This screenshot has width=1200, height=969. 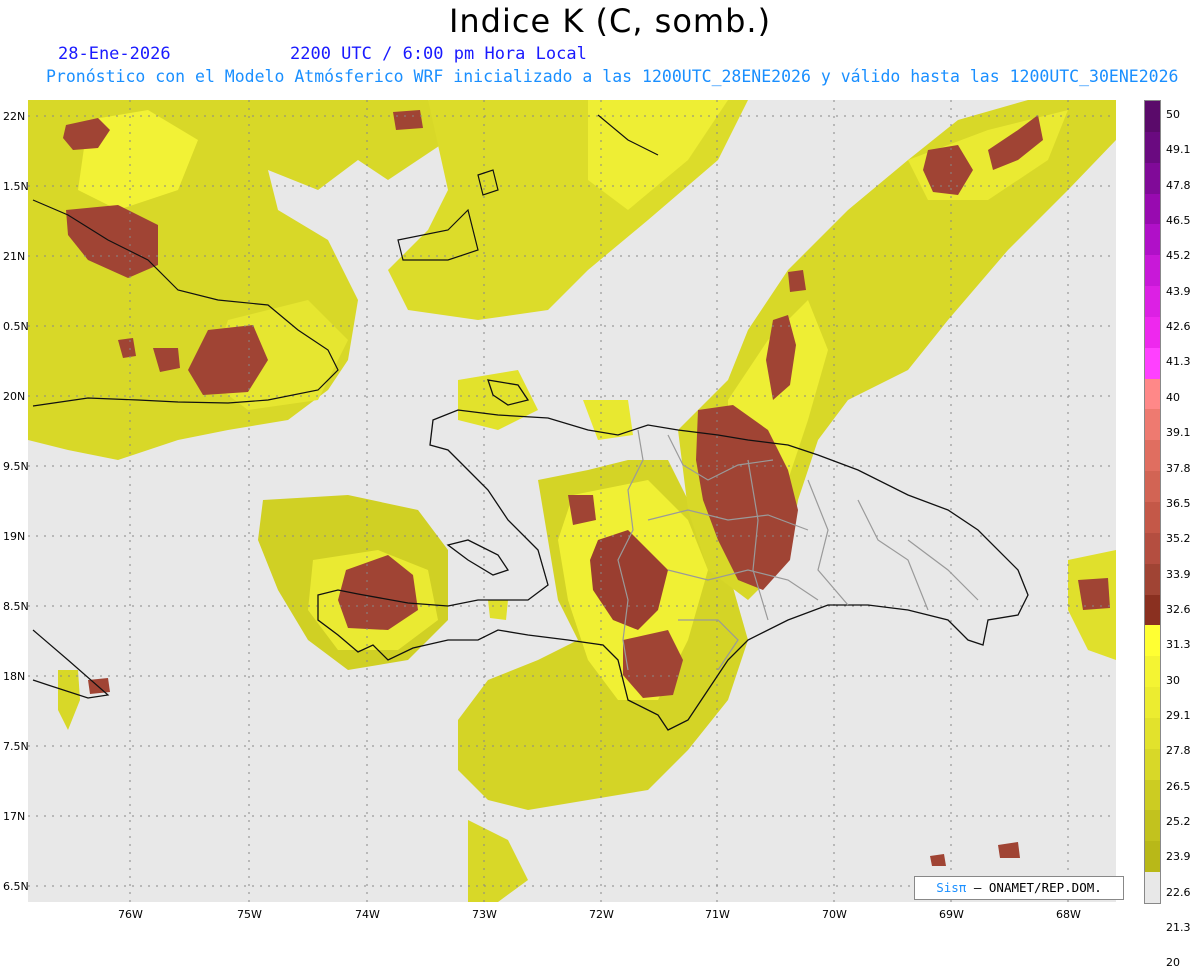 What do you see at coordinates (1178, 821) in the screenshot?
I see `legend-label: 25.2` at bounding box center [1178, 821].